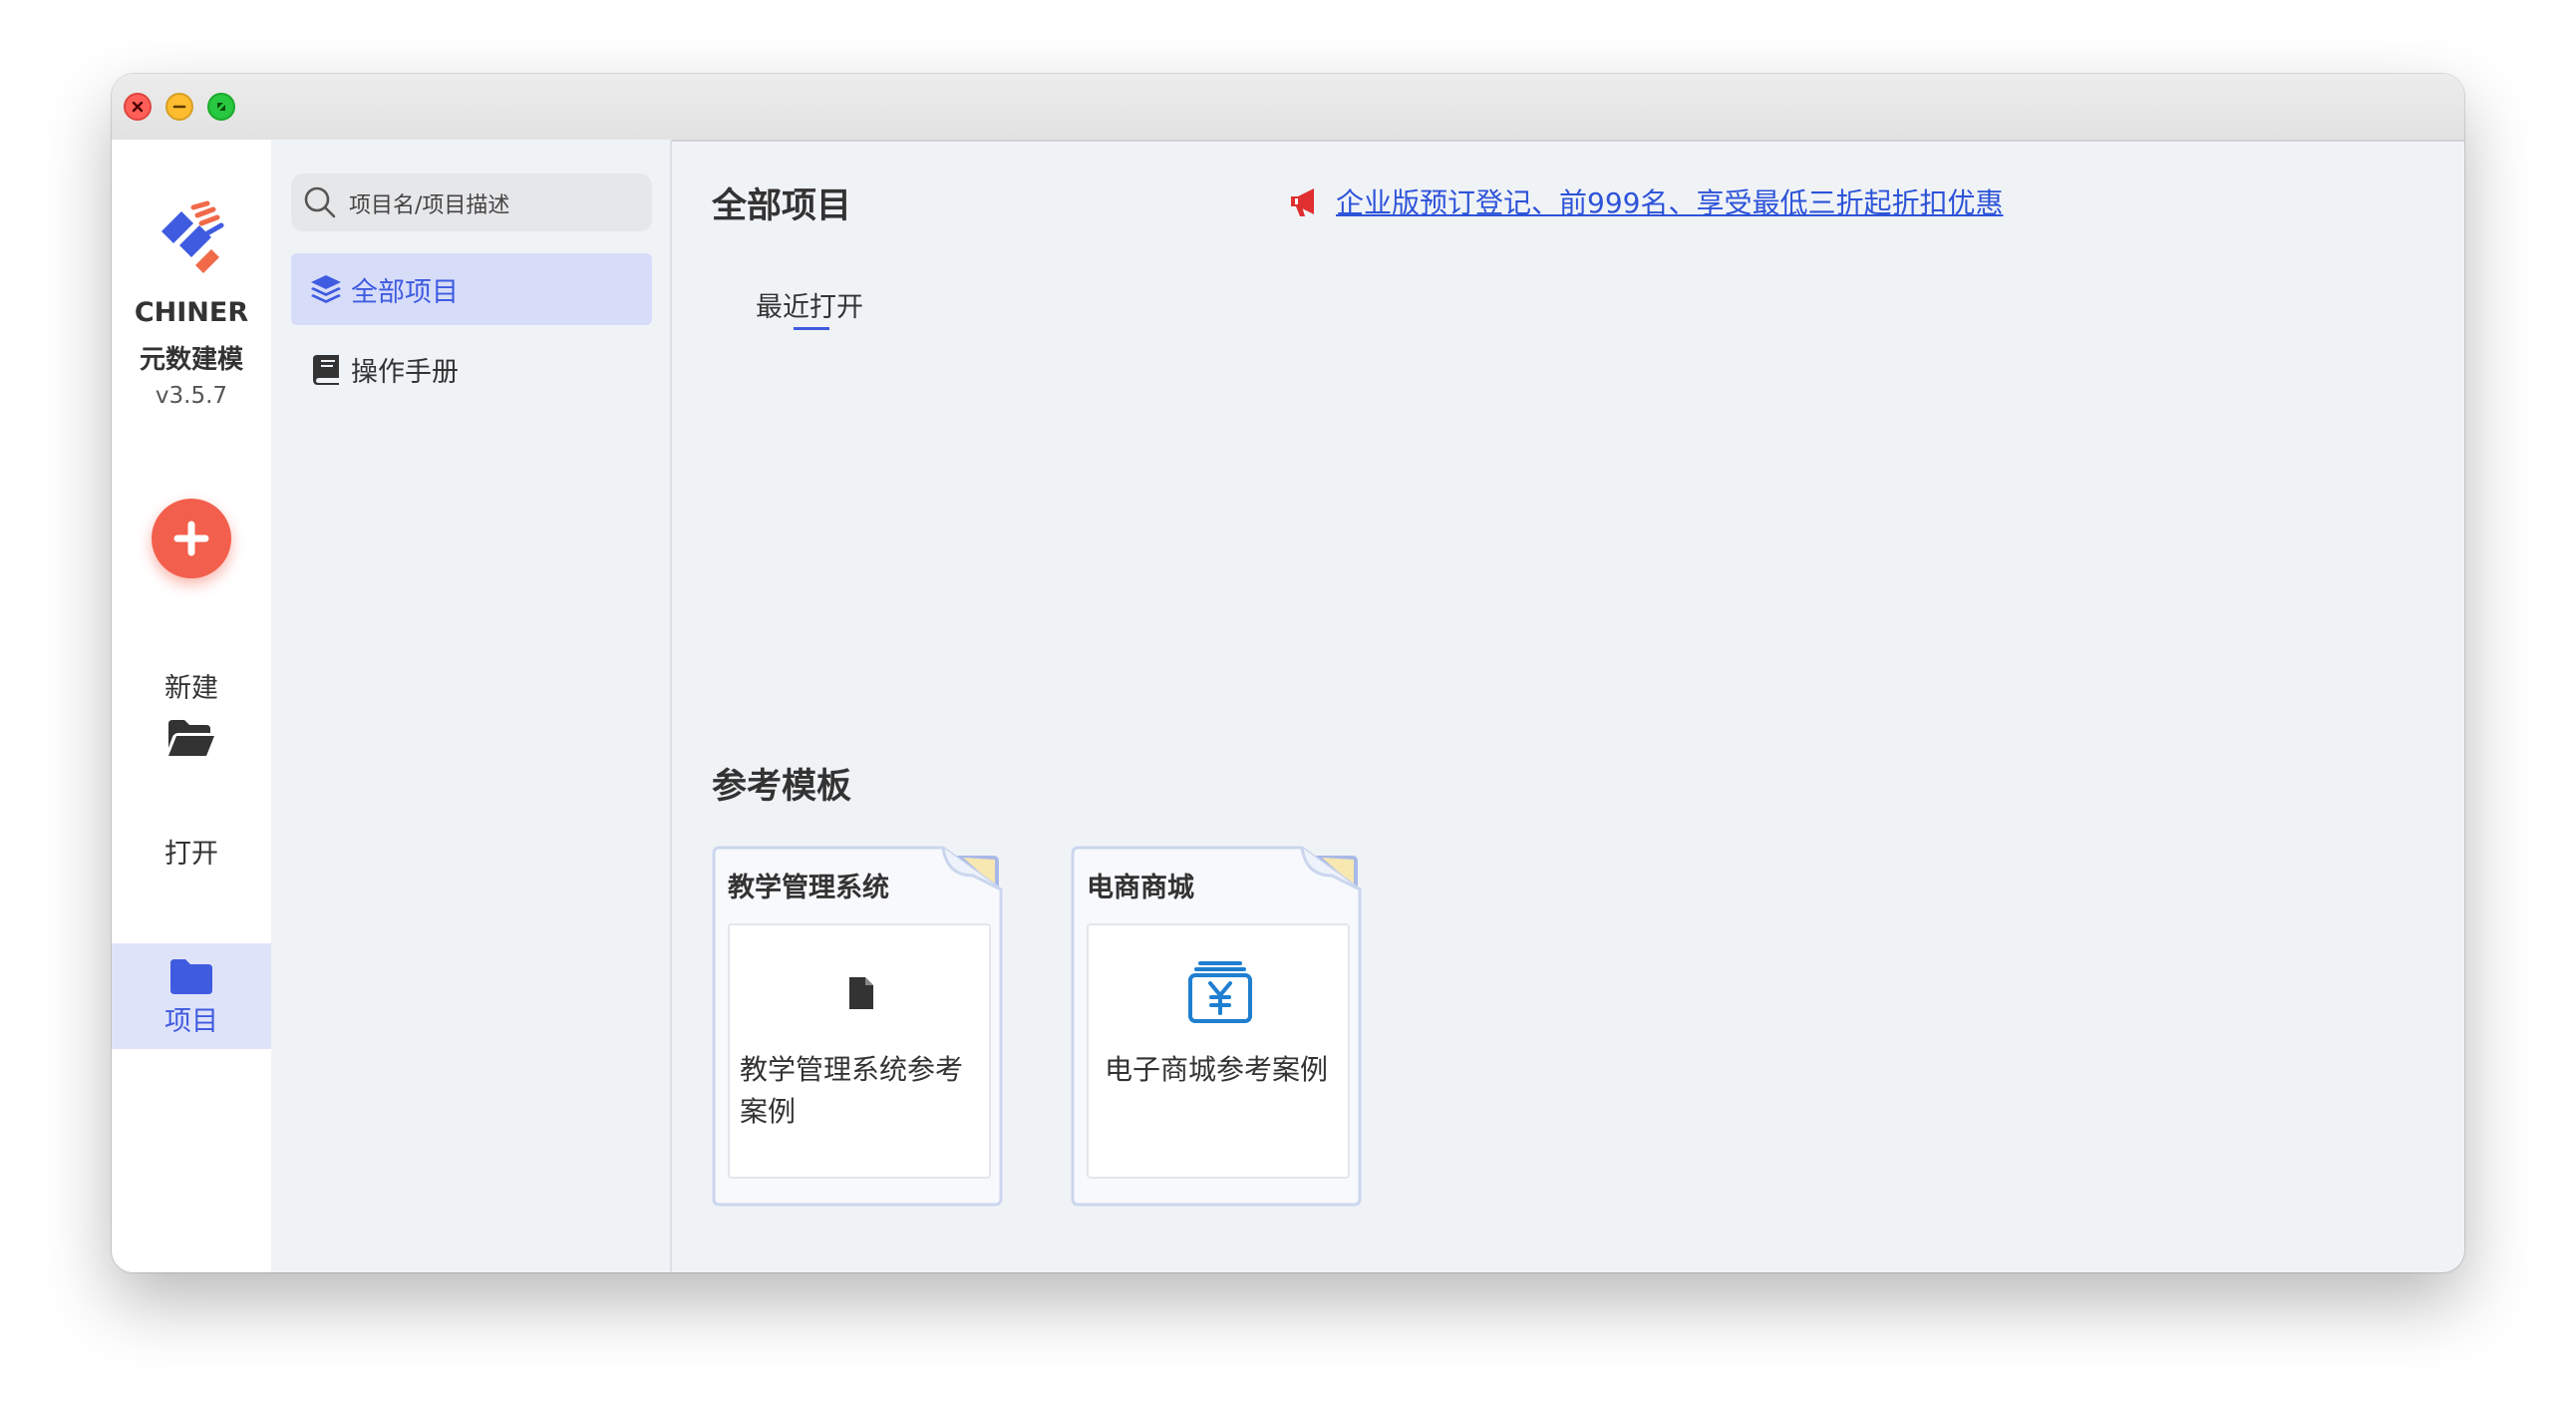  Describe the element at coordinates (405, 372) in the screenshot. I see `sidebar-item-label: 操作手册` at that location.